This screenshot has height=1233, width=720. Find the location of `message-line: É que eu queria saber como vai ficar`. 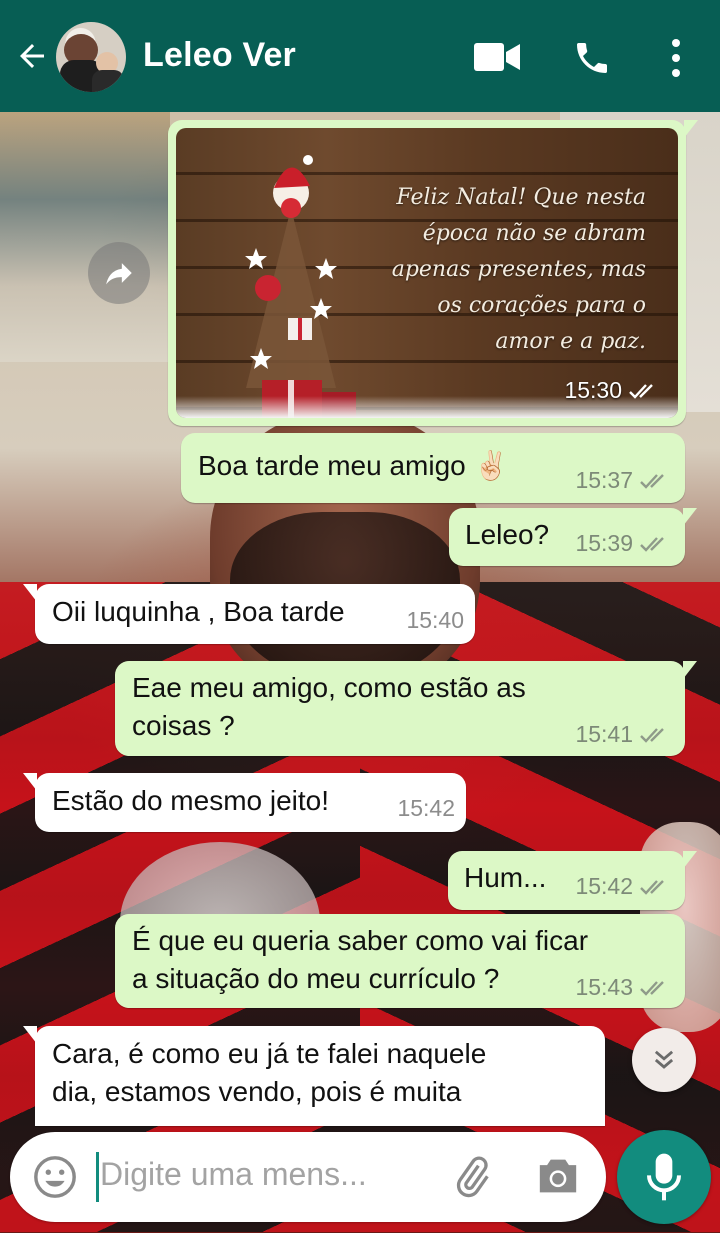

message-line: É que eu queria saber como vai ficar is located at coordinates (360, 940).